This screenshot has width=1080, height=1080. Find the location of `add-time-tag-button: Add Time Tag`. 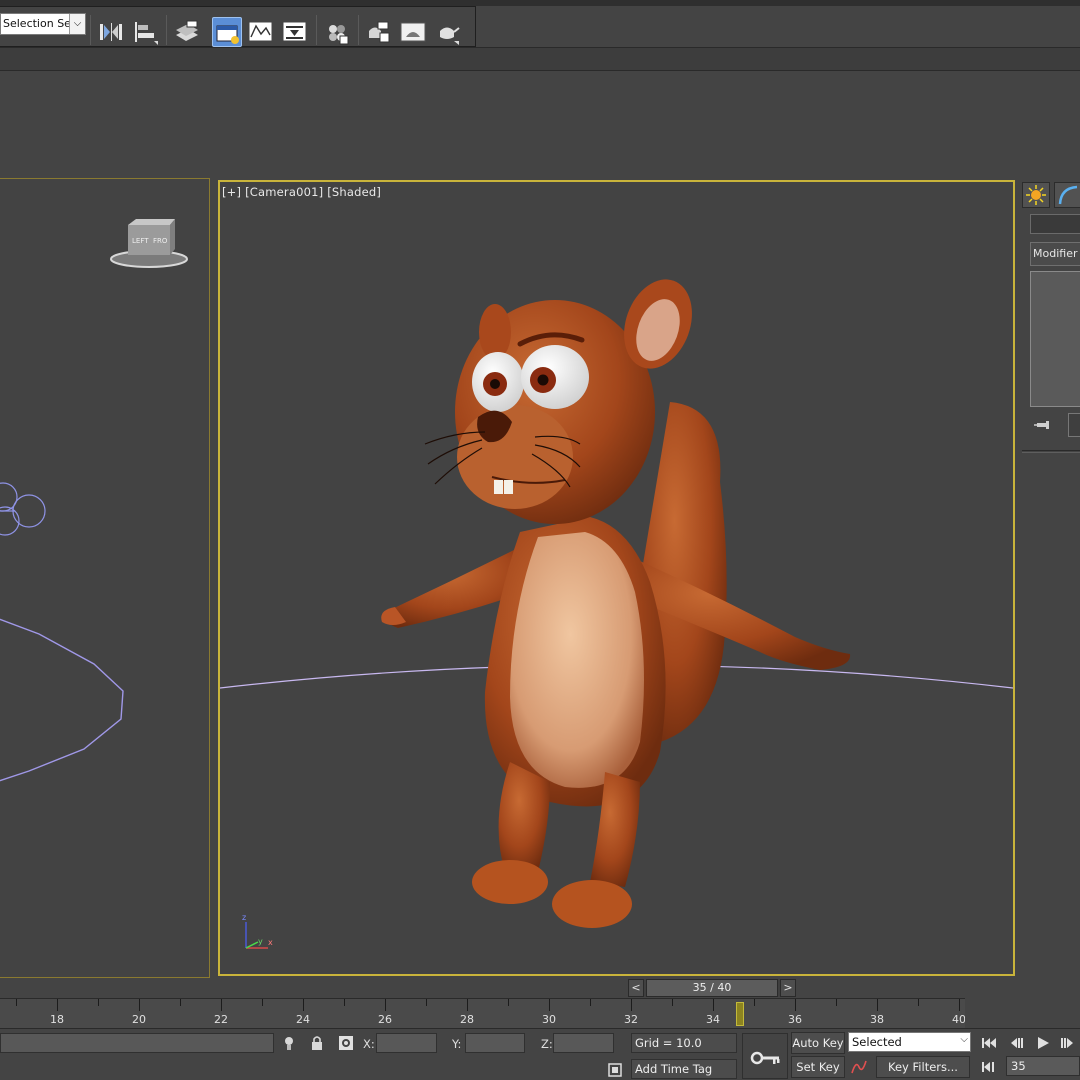

add-time-tag-button: Add Time Tag is located at coordinates (684, 1069).